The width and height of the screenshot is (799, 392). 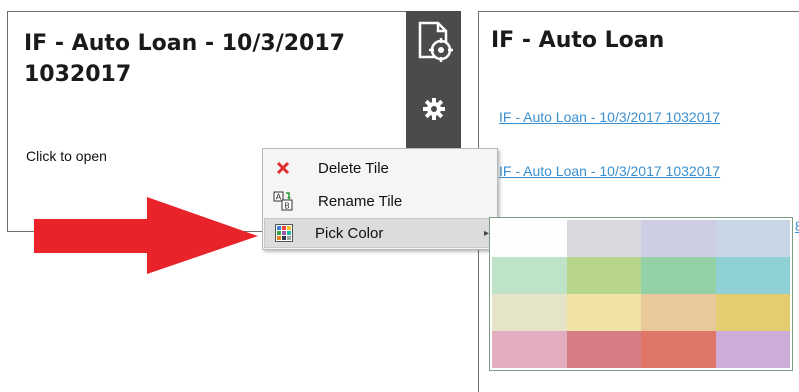 What do you see at coordinates (578, 40) in the screenshot?
I see `tile-list-title: IF - Auto Loan` at bounding box center [578, 40].